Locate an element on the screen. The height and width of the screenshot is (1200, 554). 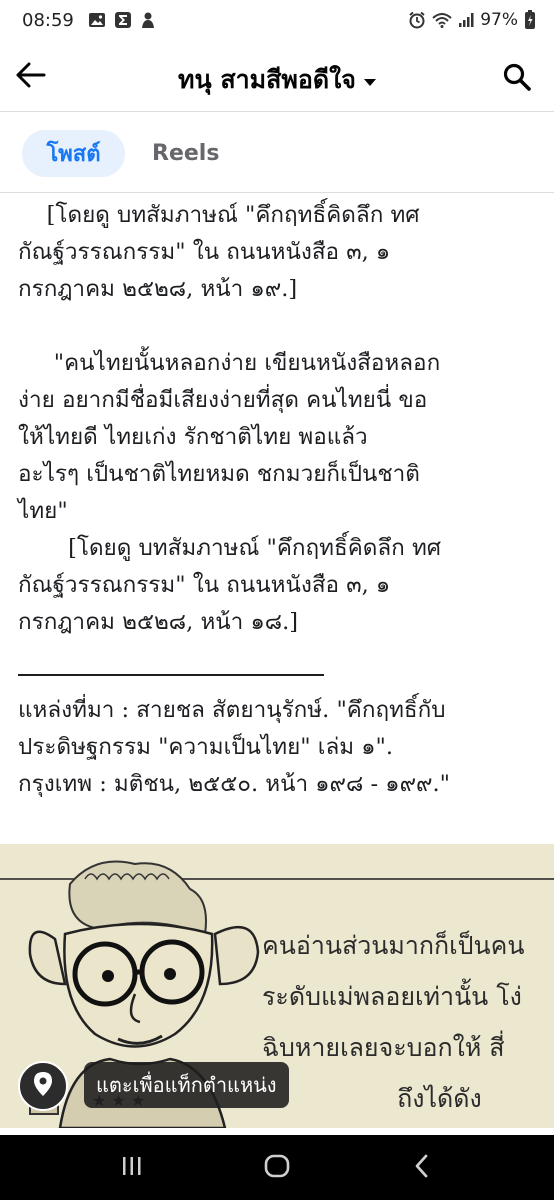
caret-down-icon is located at coordinates (369, 82).